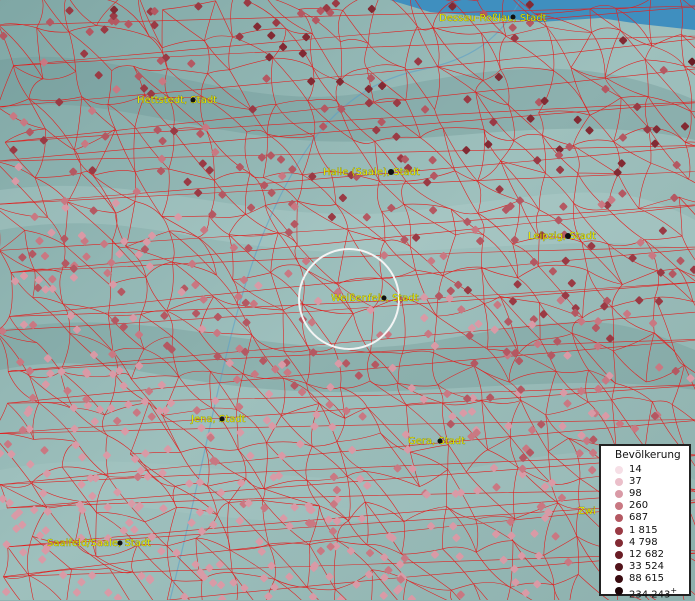  Describe the element at coordinates (638, 506) in the screenshot. I see `legend-label: 260` at that location.